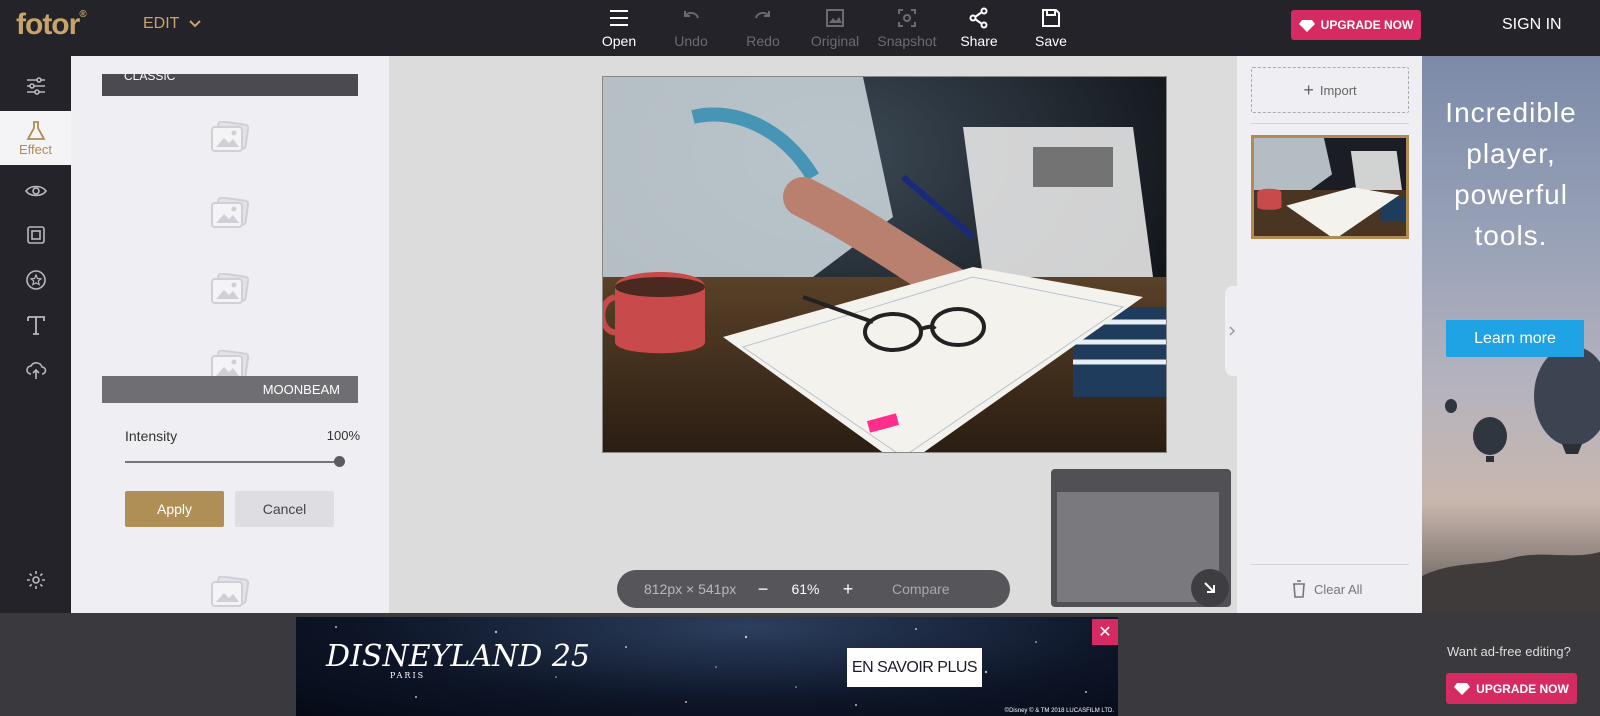  I want to click on nav-stickers, so click(35, 280).